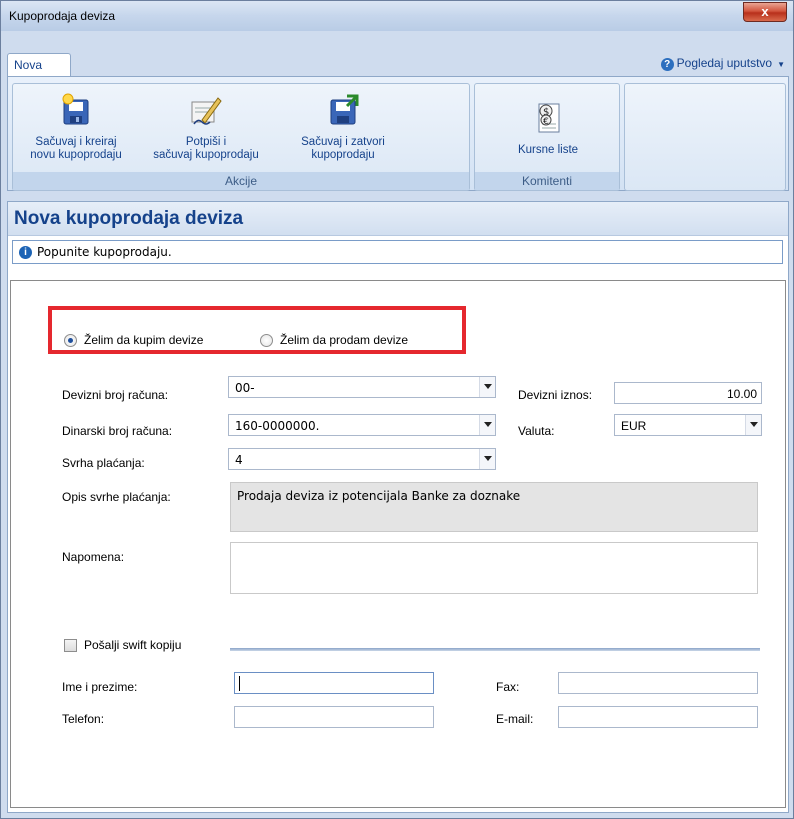  I want to click on chevron-down-icon: ▼, so click(781, 64).